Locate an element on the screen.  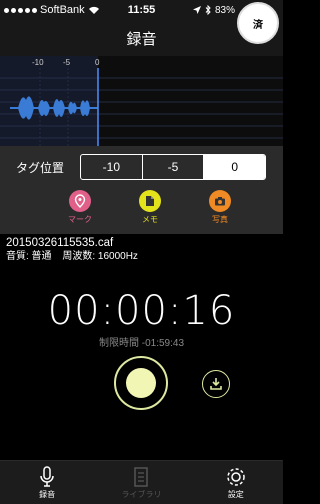
page-title: 録音 is located at coordinates (141, 39).